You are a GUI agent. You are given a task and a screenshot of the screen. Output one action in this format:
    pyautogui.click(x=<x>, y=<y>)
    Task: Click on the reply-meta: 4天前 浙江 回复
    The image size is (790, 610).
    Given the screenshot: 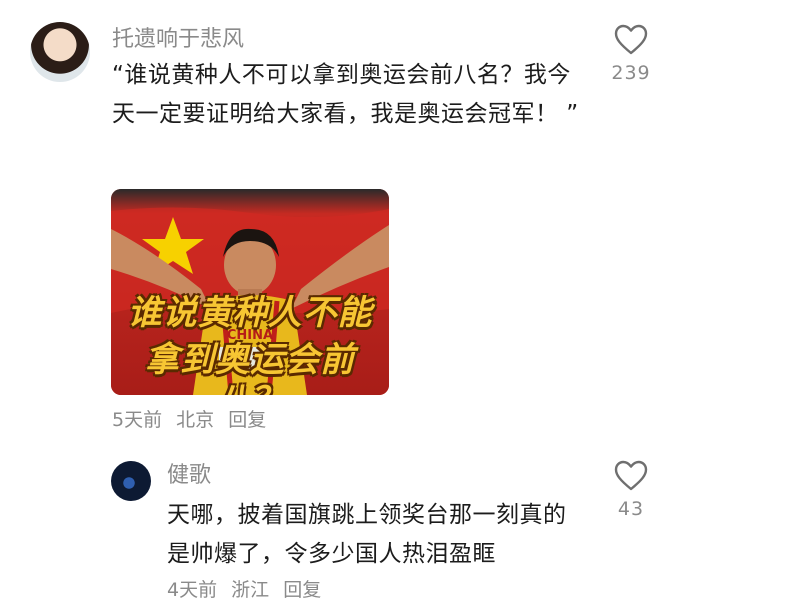 What is the action you would take?
    pyautogui.click(x=248, y=590)
    